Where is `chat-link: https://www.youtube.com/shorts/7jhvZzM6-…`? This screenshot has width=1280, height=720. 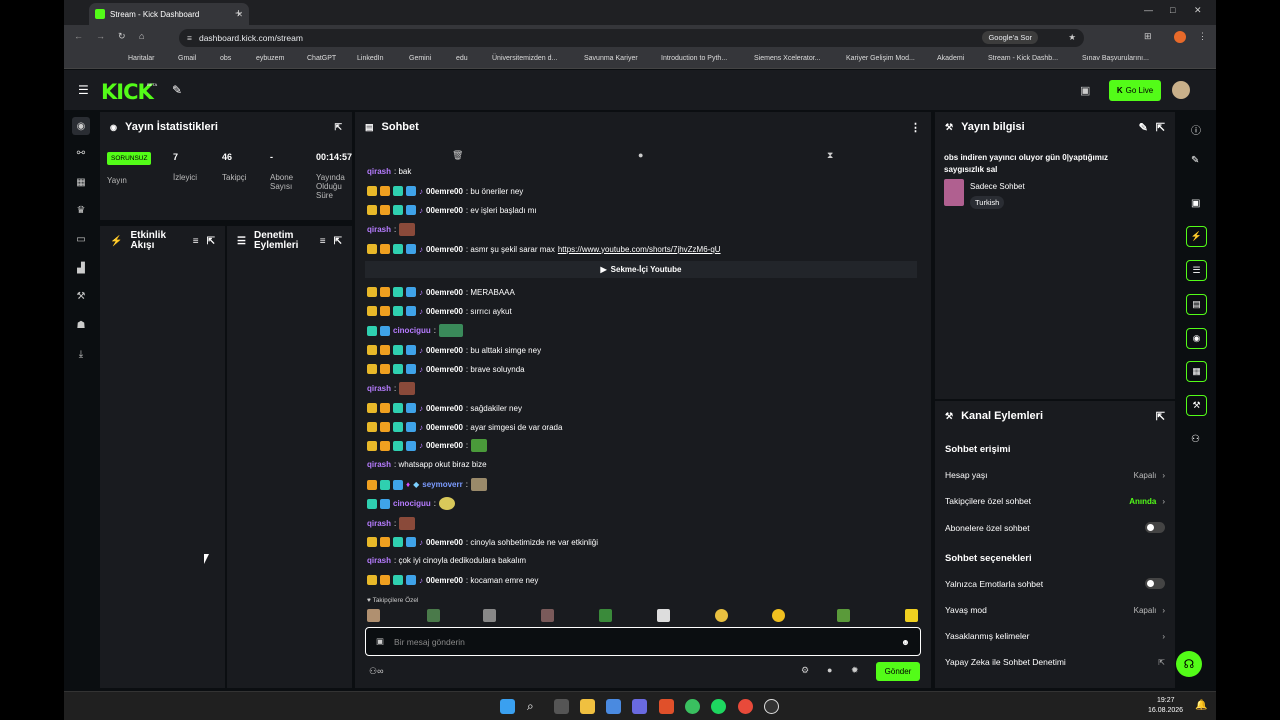
chat-link: https://www.youtube.com/shorts/7jhvZzM6-… is located at coordinates (639, 249).